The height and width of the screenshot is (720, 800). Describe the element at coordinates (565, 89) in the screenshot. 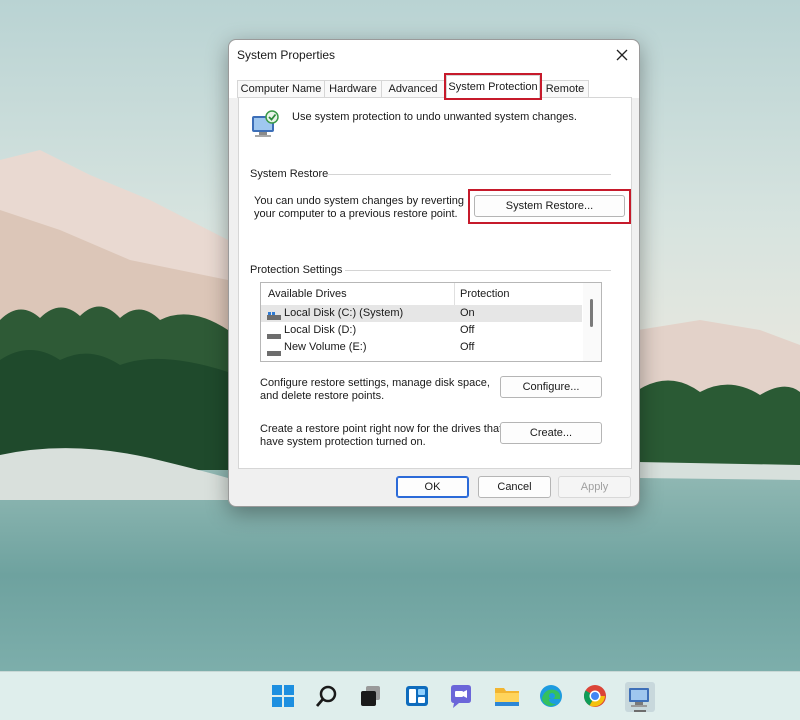

I see `tab-remote: Remote` at that location.